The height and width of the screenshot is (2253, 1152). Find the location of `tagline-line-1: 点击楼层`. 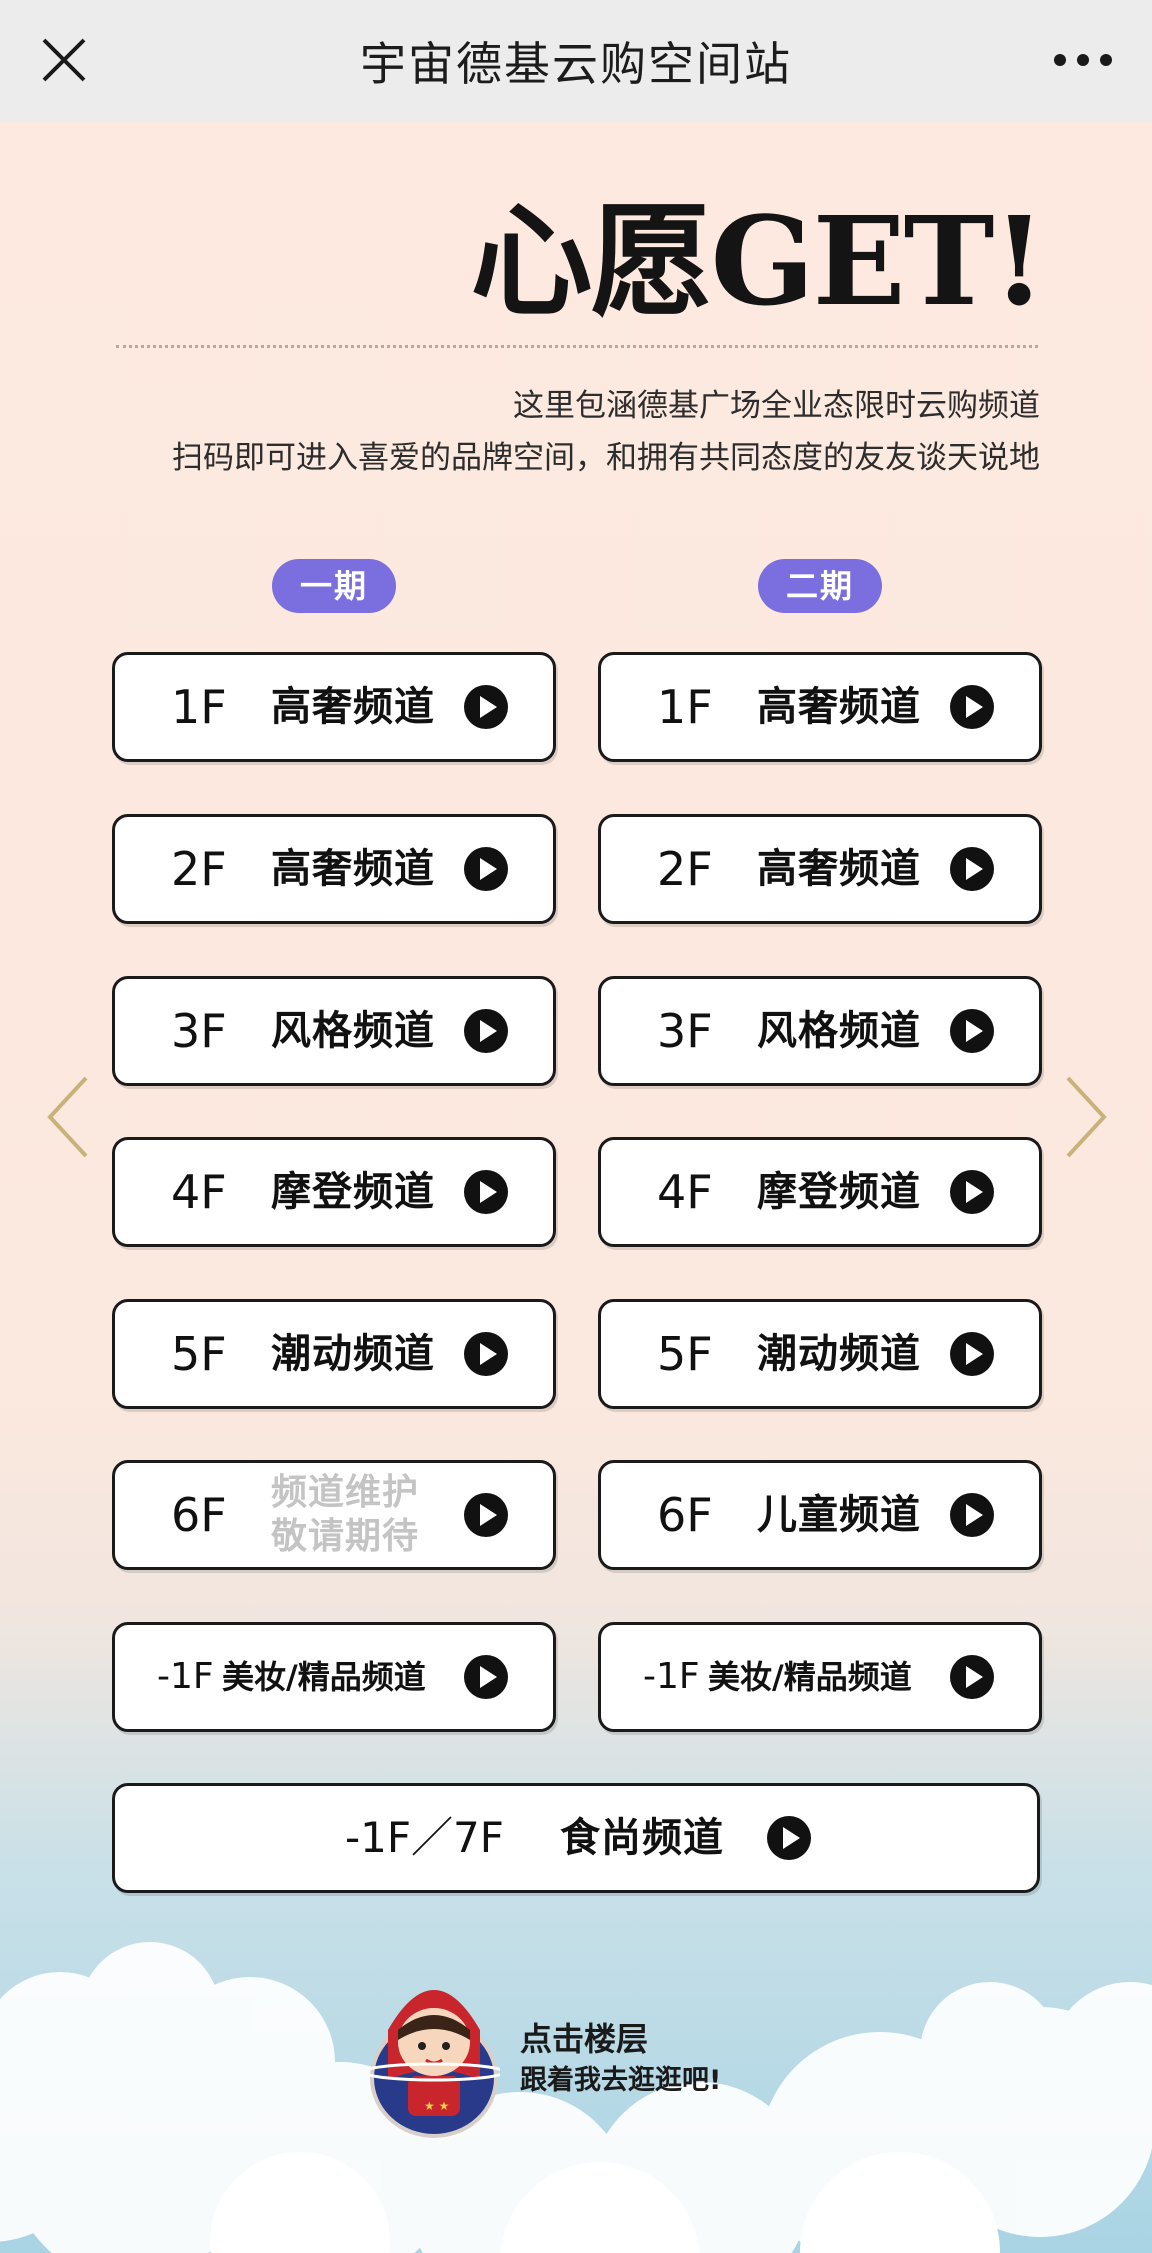

tagline-line-1: 点击楼层 is located at coordinates (584, 2039).